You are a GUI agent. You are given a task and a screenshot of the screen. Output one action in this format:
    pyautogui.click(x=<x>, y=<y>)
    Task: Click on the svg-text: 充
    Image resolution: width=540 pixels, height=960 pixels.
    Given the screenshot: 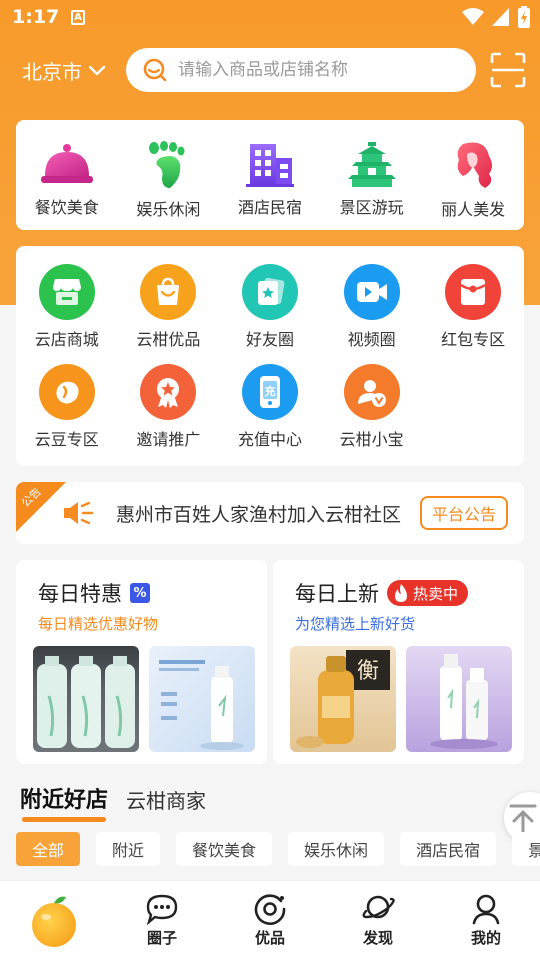 What is the action you would take?
    pyautogui.click(x=269, y=391)
    